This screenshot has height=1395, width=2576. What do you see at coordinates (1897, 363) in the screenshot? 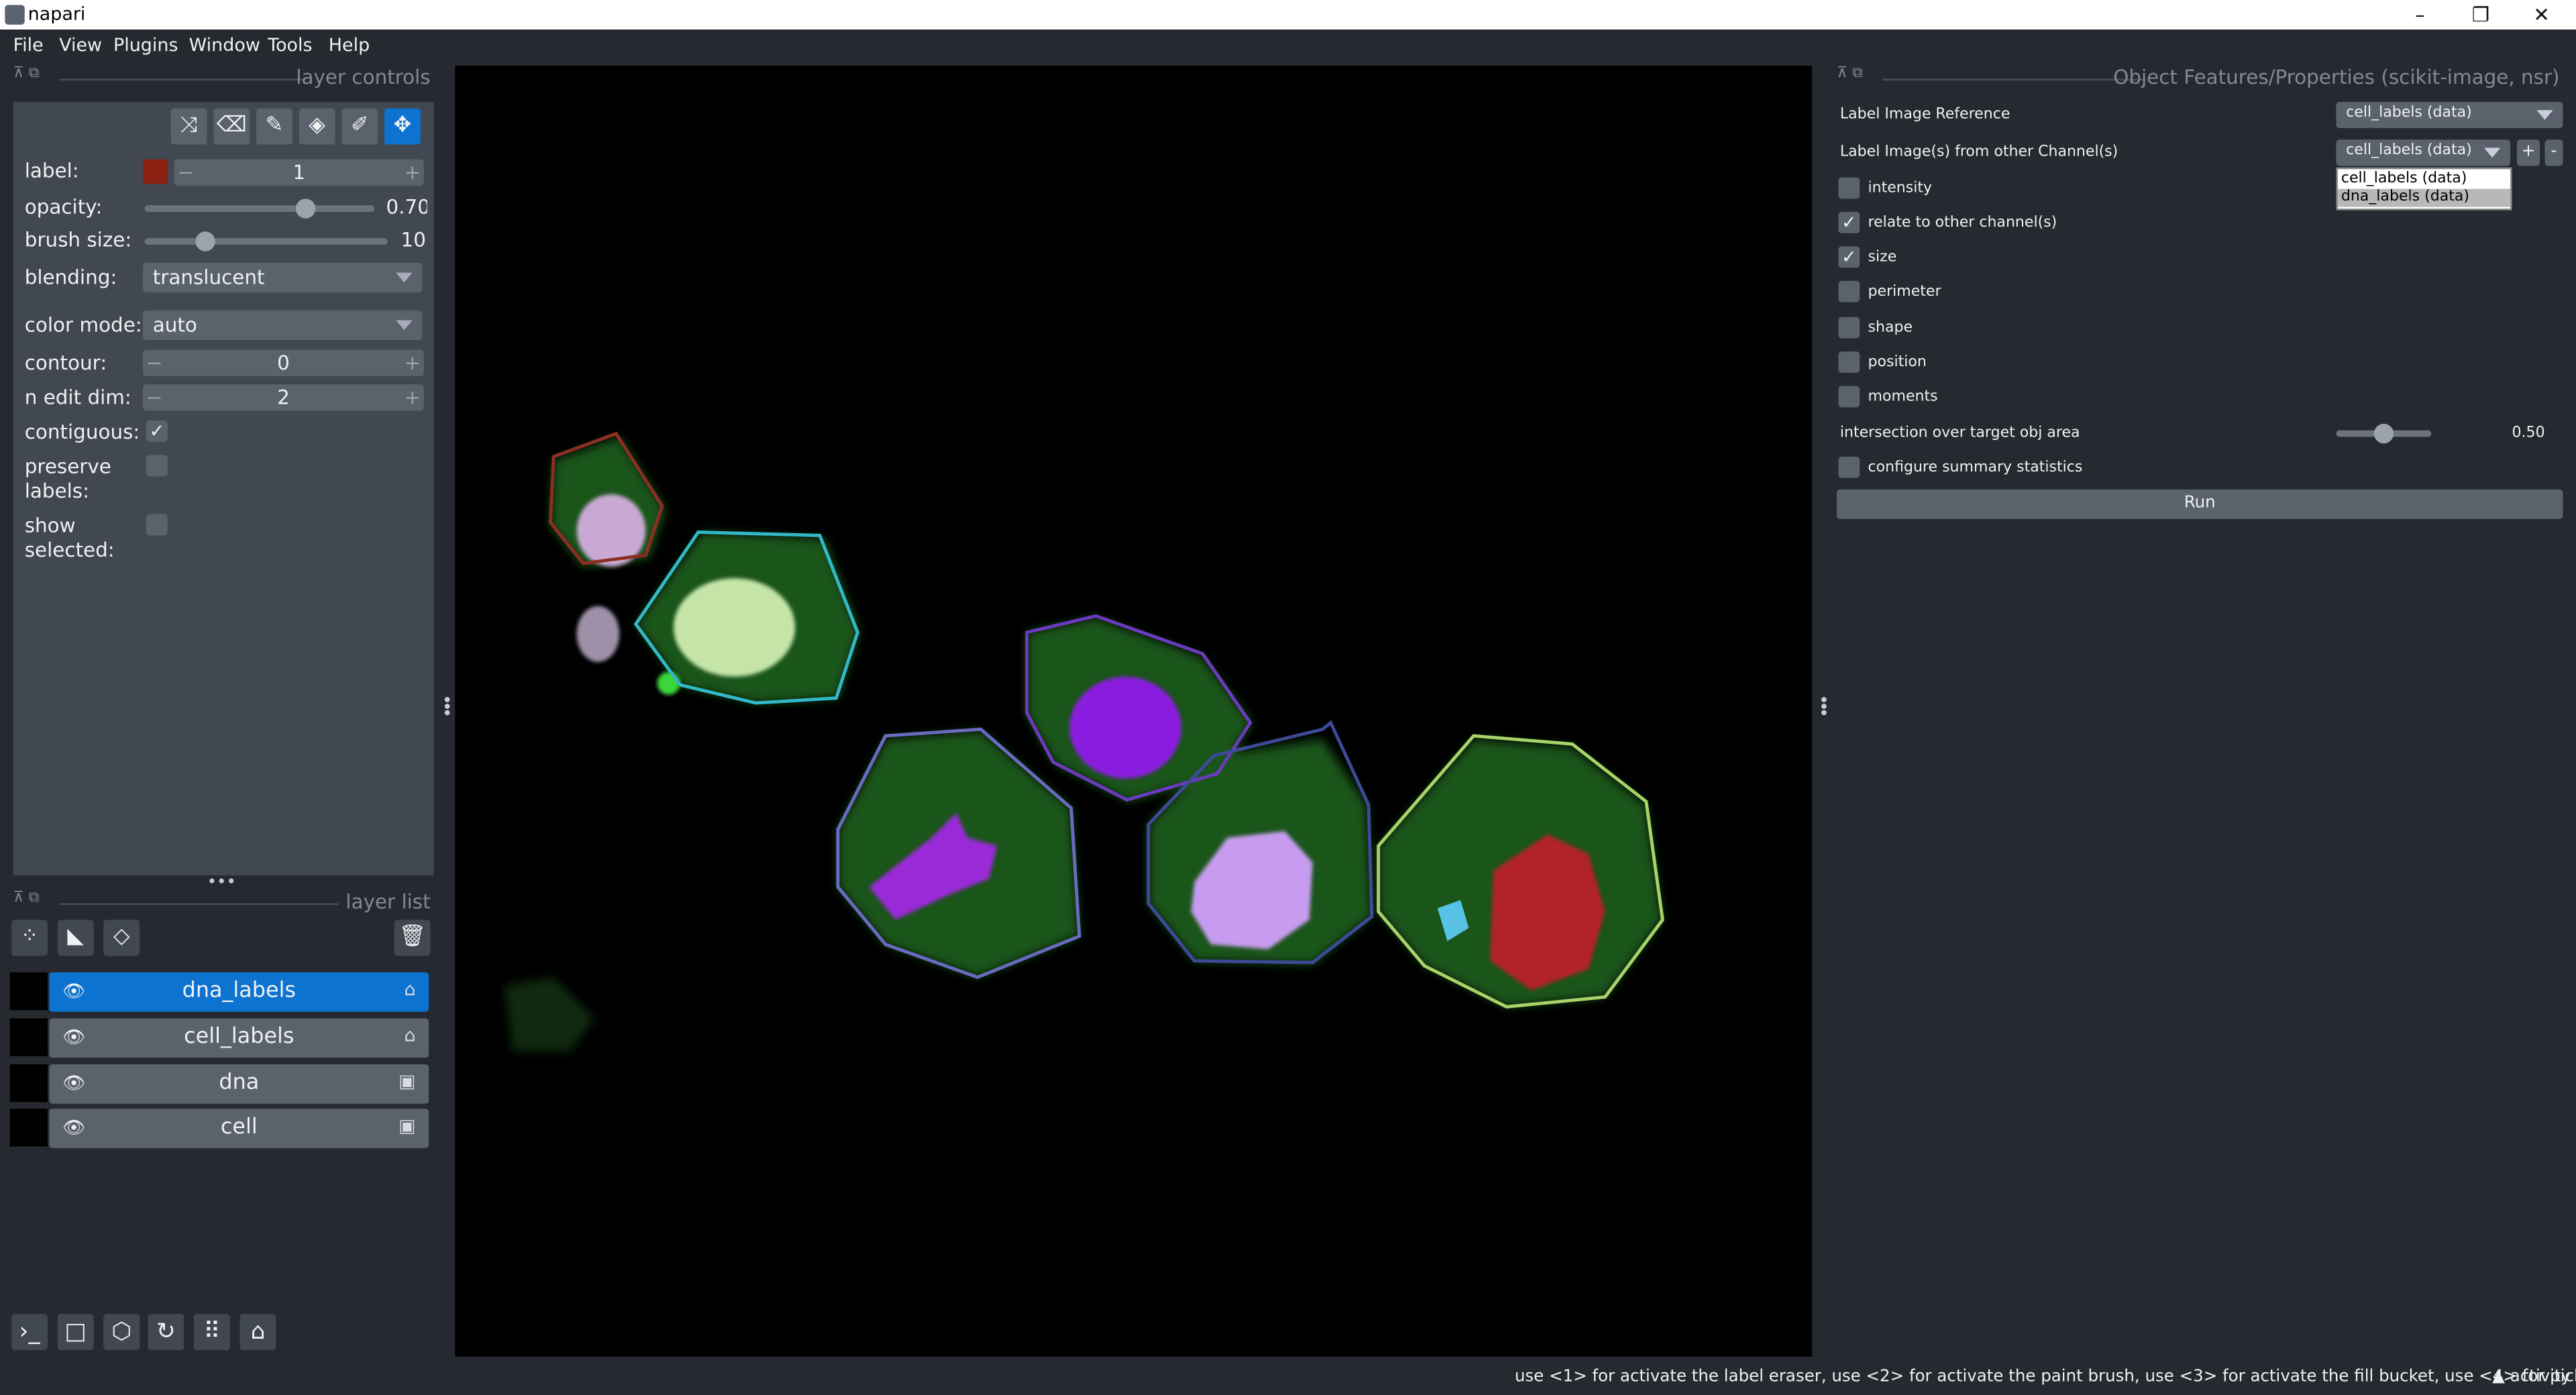
I see `position-label: position` at bounding box center [1897, 363].